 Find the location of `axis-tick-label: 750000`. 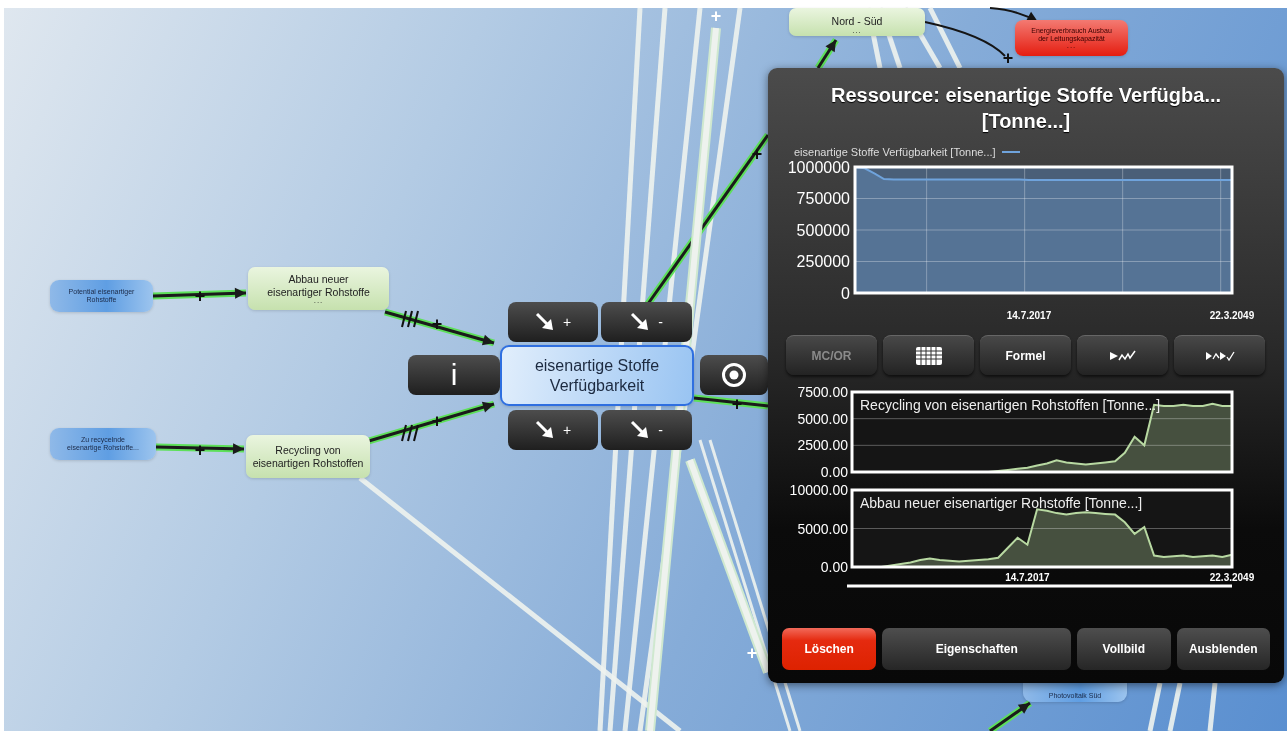

axis-tick-label: 750000 is located at coordinates (823, 199).